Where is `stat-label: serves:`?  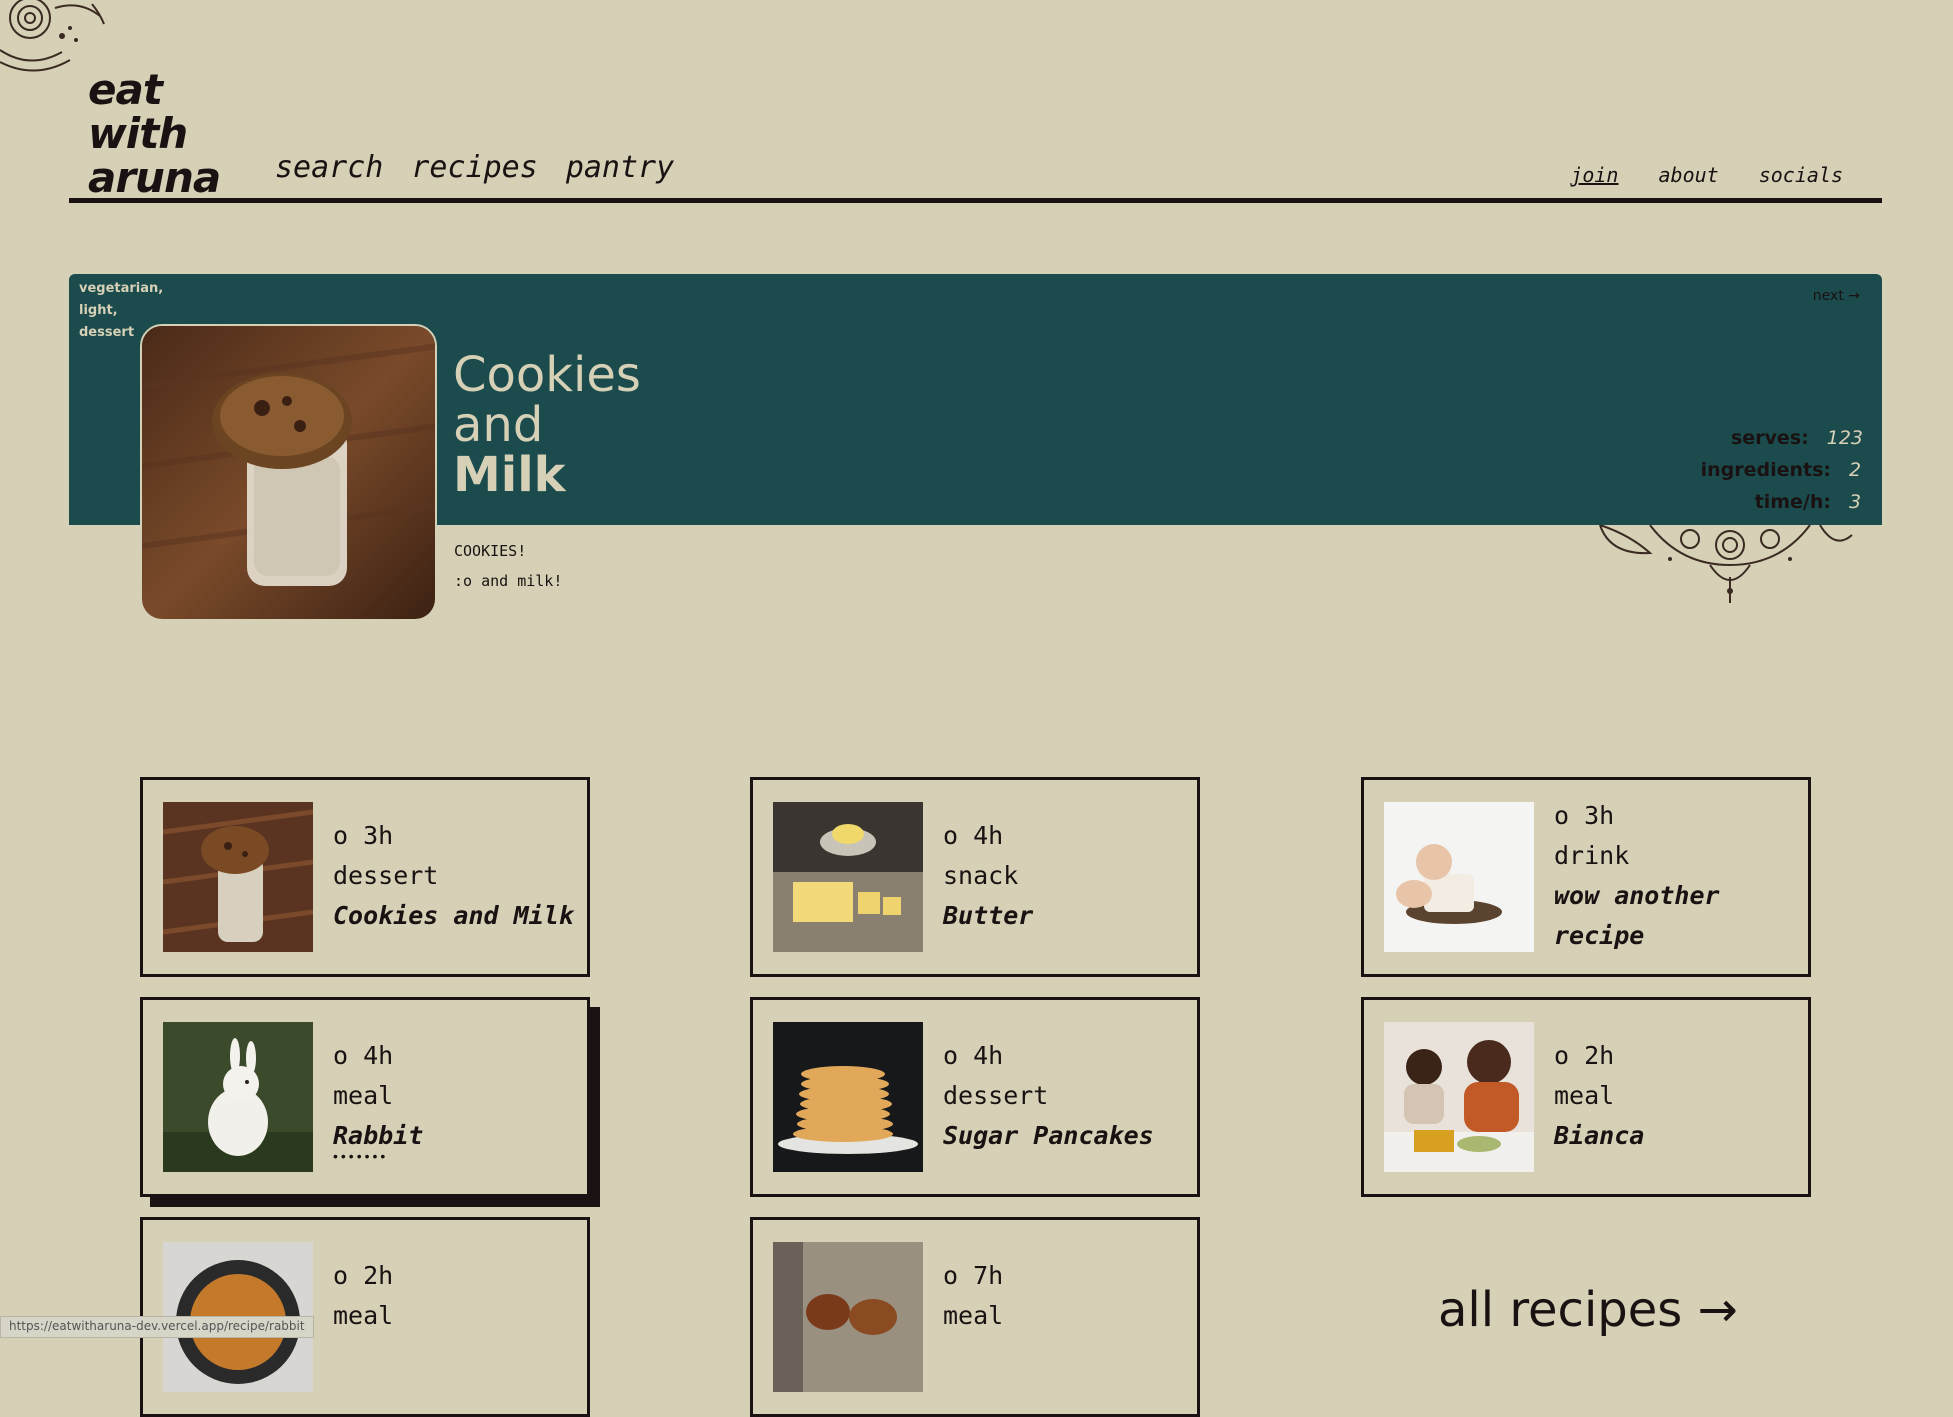 stat-label: serves: is located at coordinates (1769, 438).